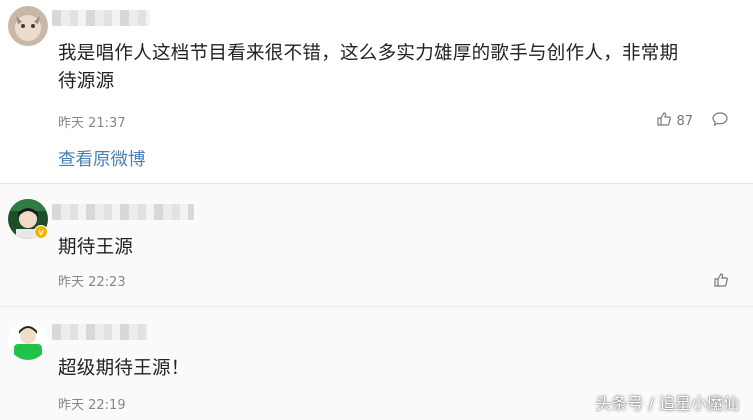  What do you see at coordinates (92, 282) in the screenshot?
I see `timestamp: 昨天 22:23` at bounding box center [92, 282].